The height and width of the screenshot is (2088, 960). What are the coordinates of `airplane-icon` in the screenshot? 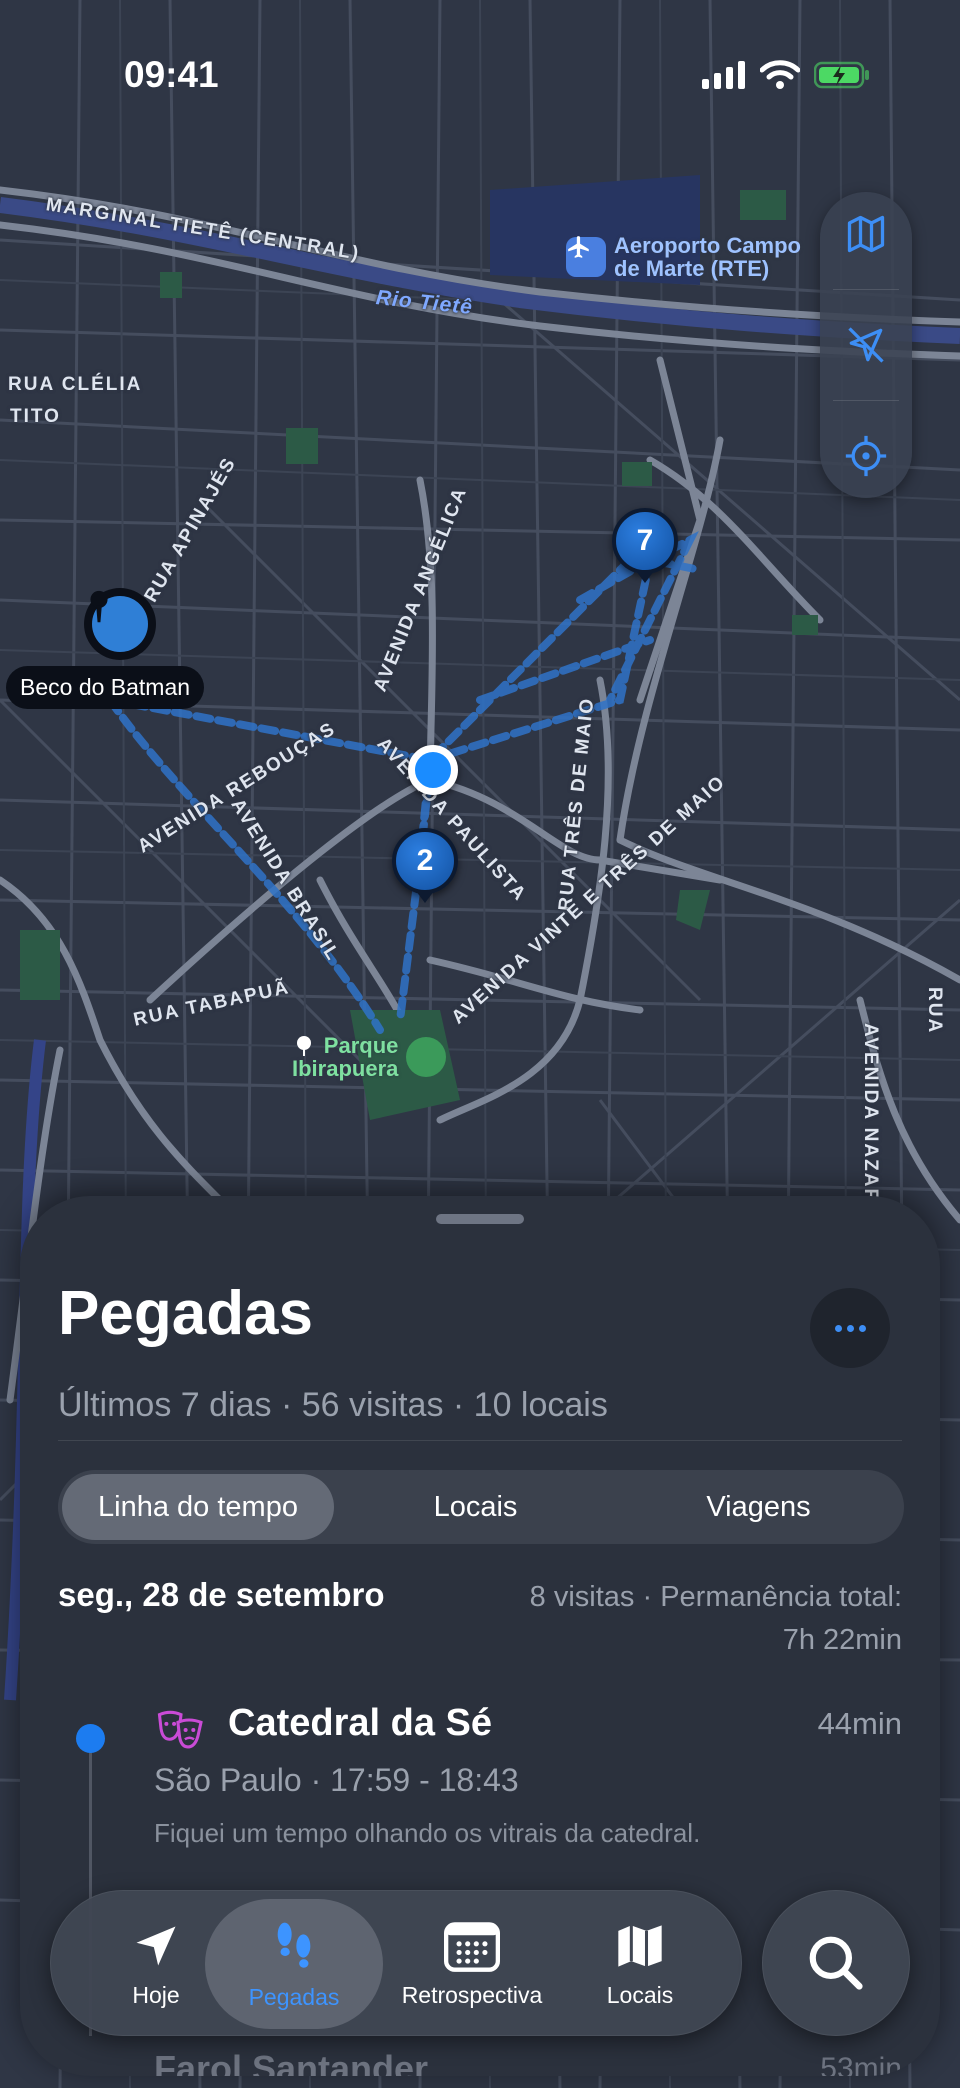 It's located at (586, 256).